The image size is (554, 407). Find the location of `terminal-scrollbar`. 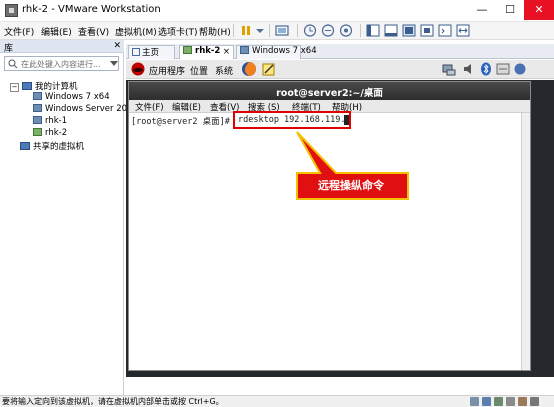

terminal-scrollbar is located at coordinates (525, 241).